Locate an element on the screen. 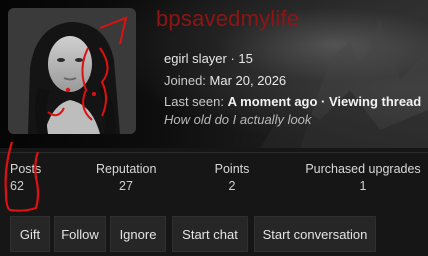 This screenshot has height=256, width=428. ignore-button: Ignore is located at coordinates (138, 234).